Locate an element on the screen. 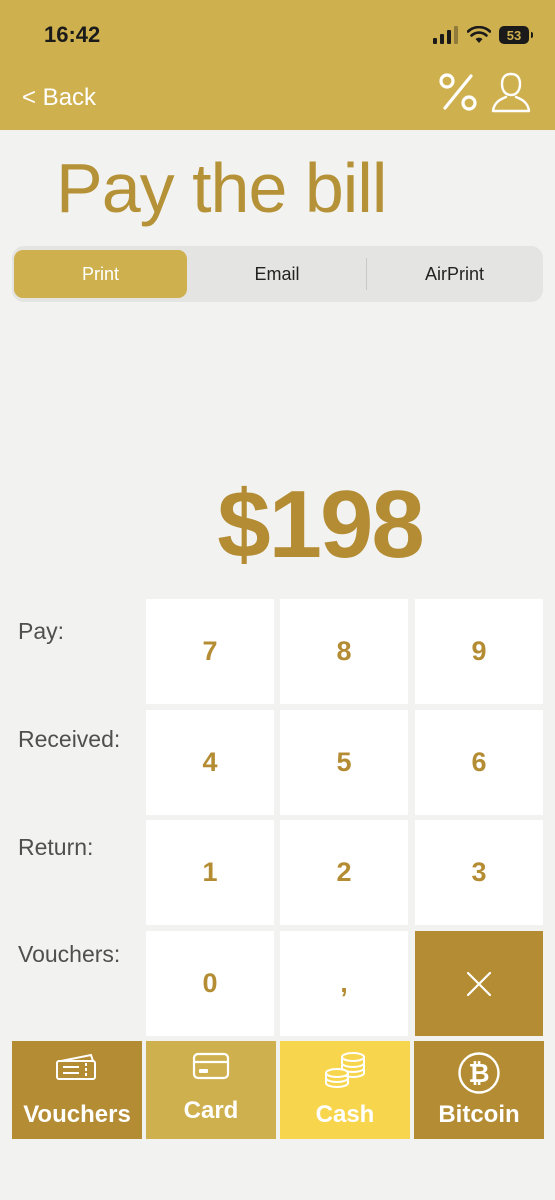 The height and width of the screenshot is (1200, 555). close-icon is located at coordinates (479, 983).